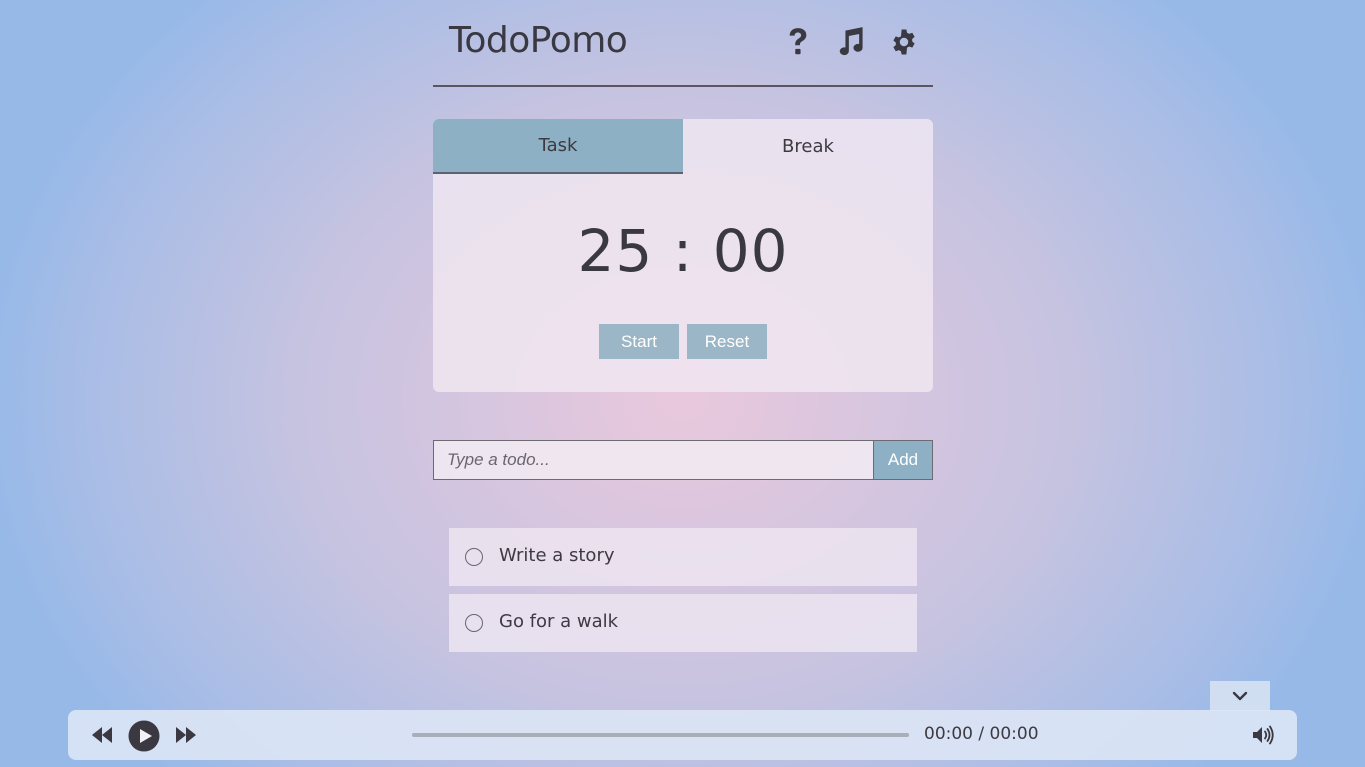 The height and width of the screenshot is (767, 1365). I want to click on tab-task-label: Task, so click(558, 145).